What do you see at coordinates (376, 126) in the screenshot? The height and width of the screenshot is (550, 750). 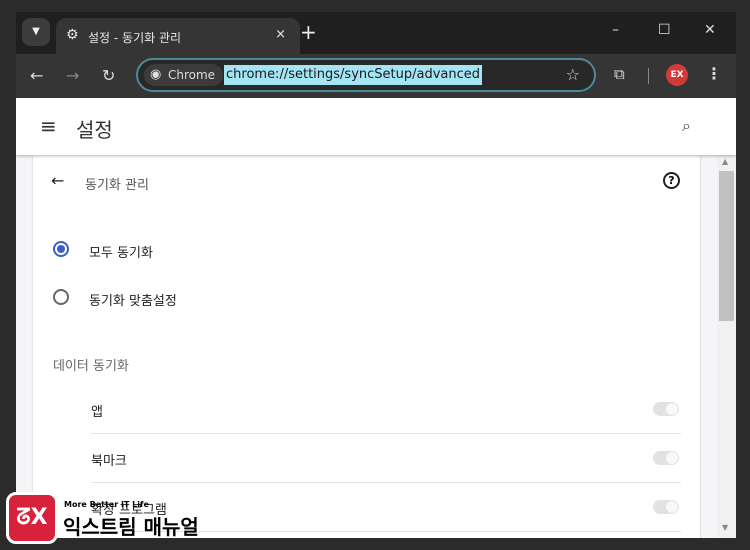 I see `settings-header: ≡ 설정 ⌕` at bounding box center [376, 126].